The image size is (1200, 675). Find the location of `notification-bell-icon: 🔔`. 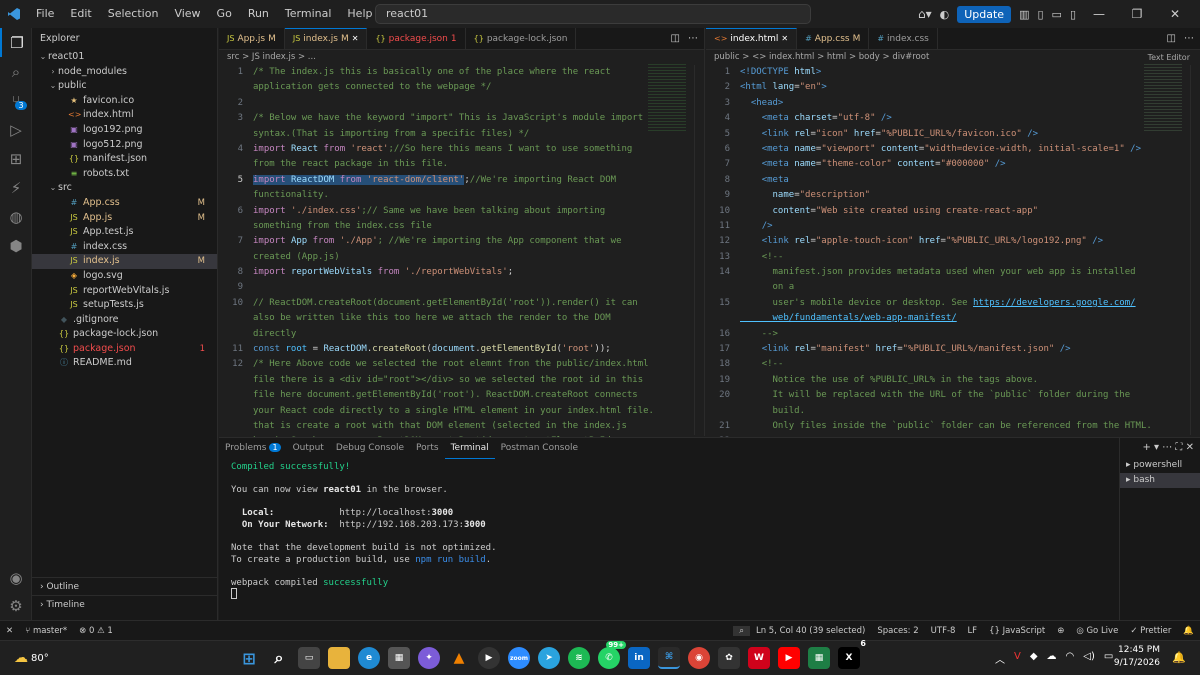

notification-bell-icon: 🔔 is located at coordinates (1179, 657).